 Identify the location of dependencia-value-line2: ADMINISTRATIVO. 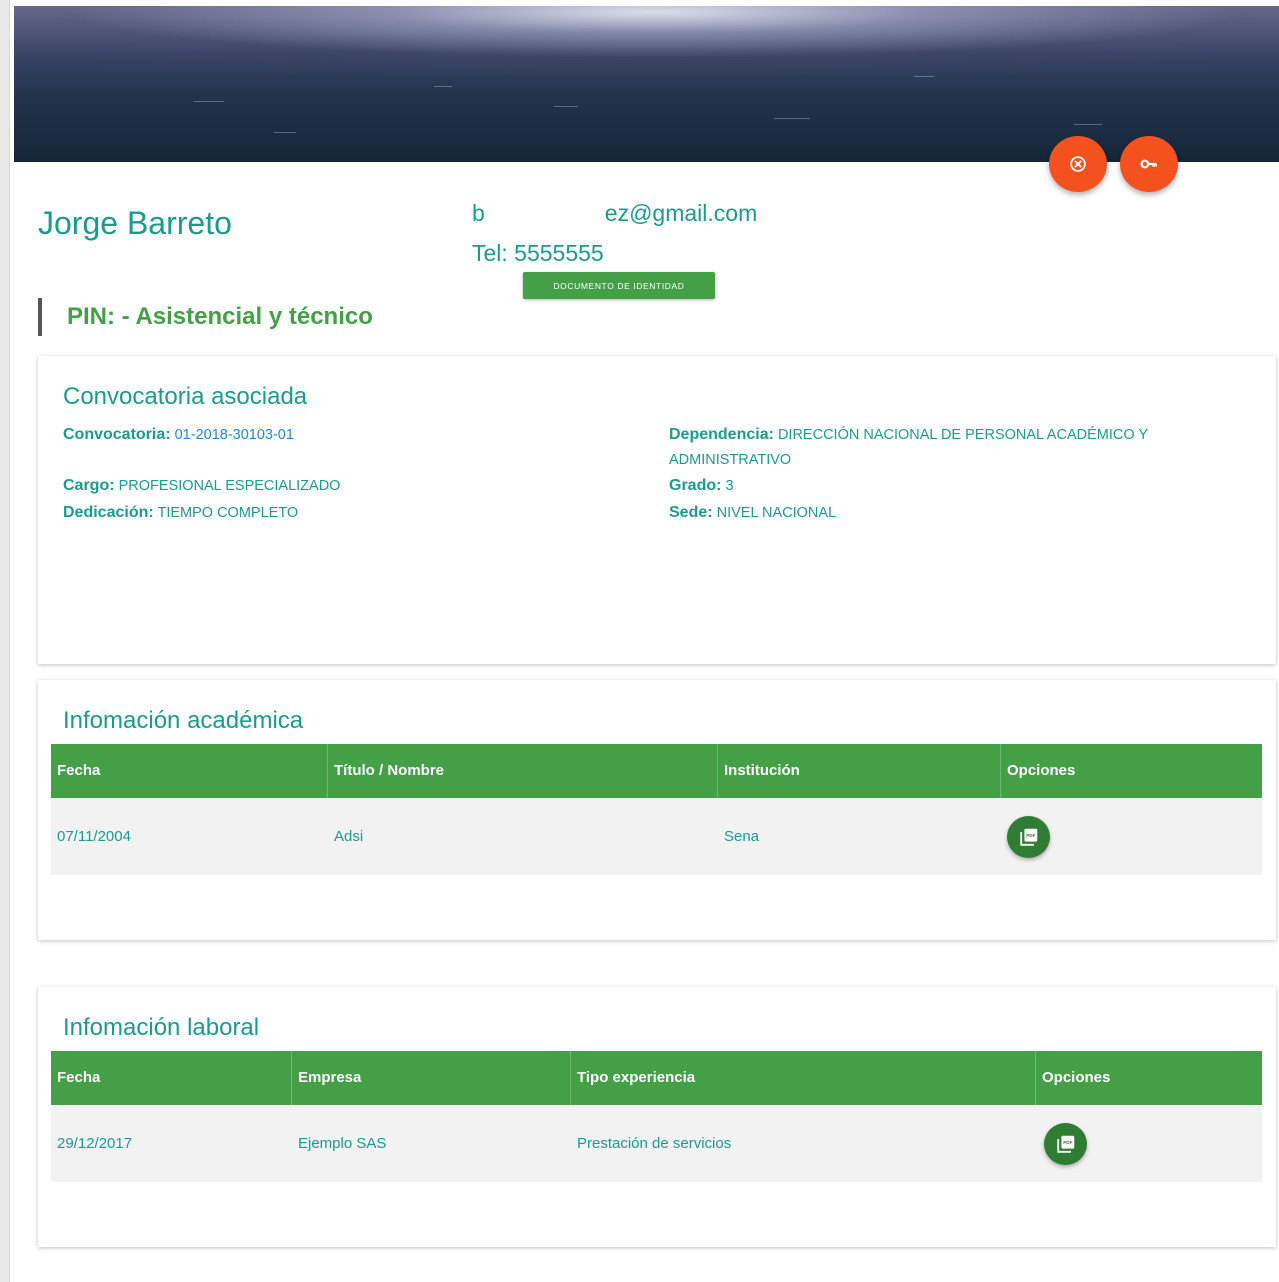
(730, 460).